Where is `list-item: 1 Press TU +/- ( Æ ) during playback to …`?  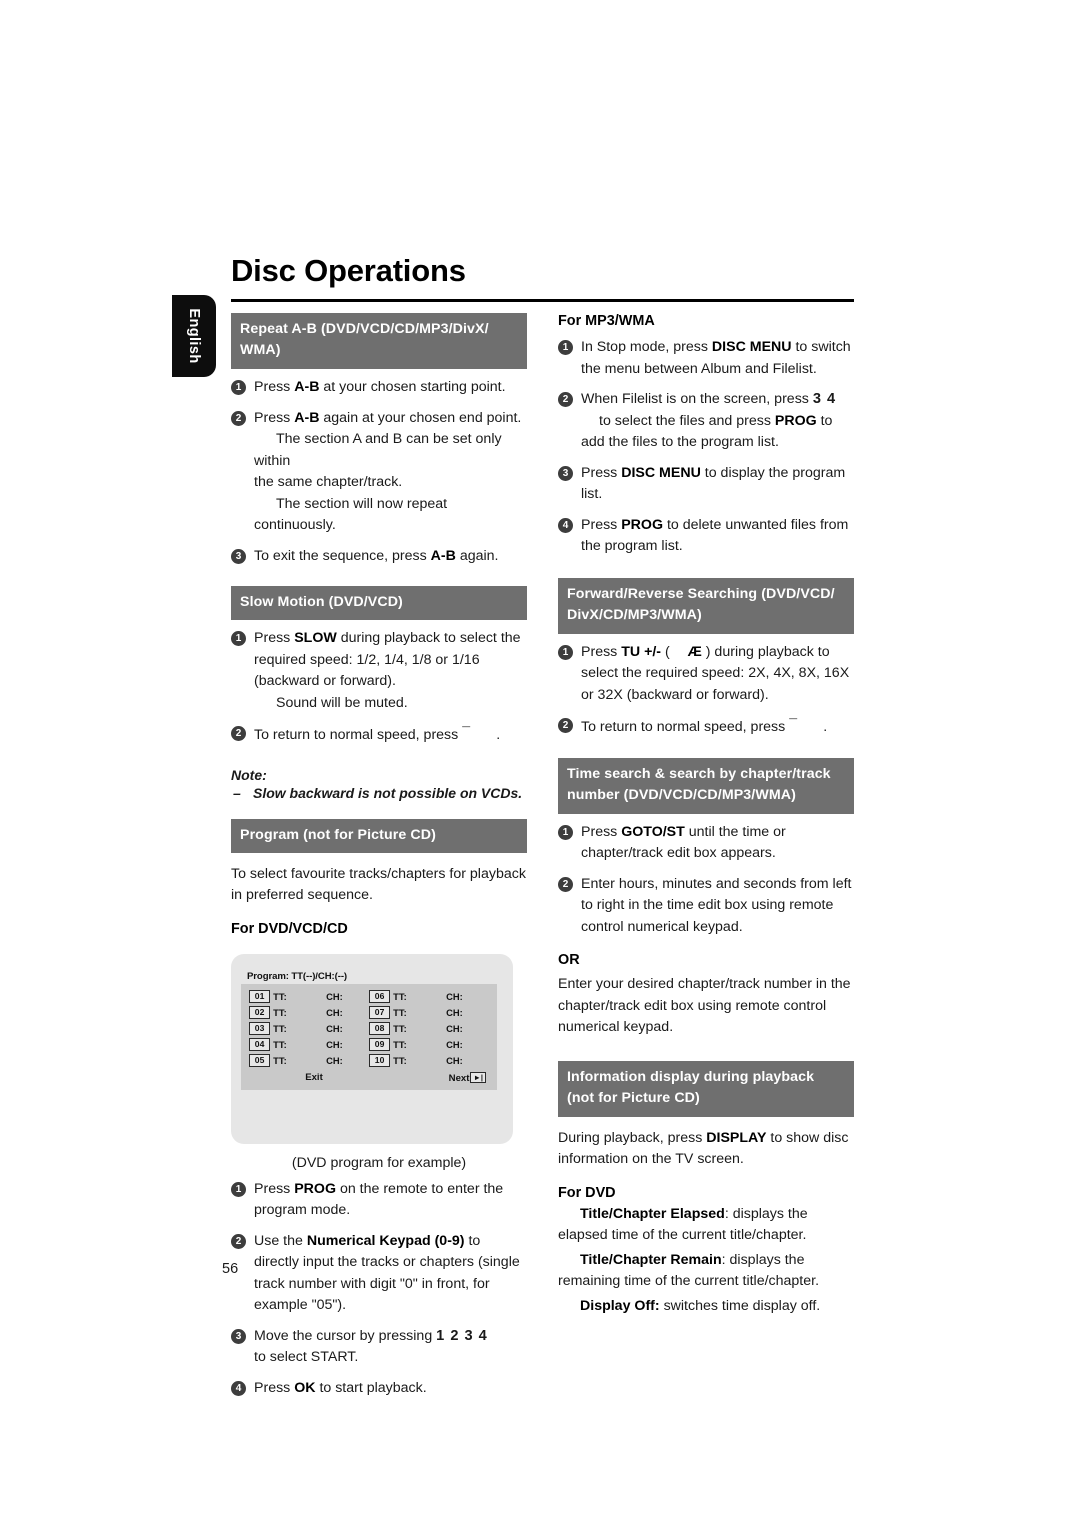 list-item: 1 Press TU +/- ( Æ ) during playback to … is located at coordinates (706, 674).